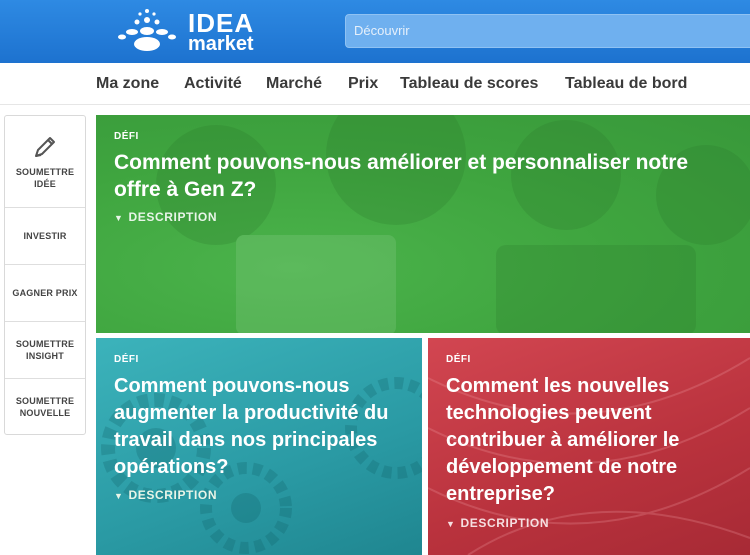  Describe the element at coordinates (147, 30) in the screenshot. I see `logo-icon` at that location.